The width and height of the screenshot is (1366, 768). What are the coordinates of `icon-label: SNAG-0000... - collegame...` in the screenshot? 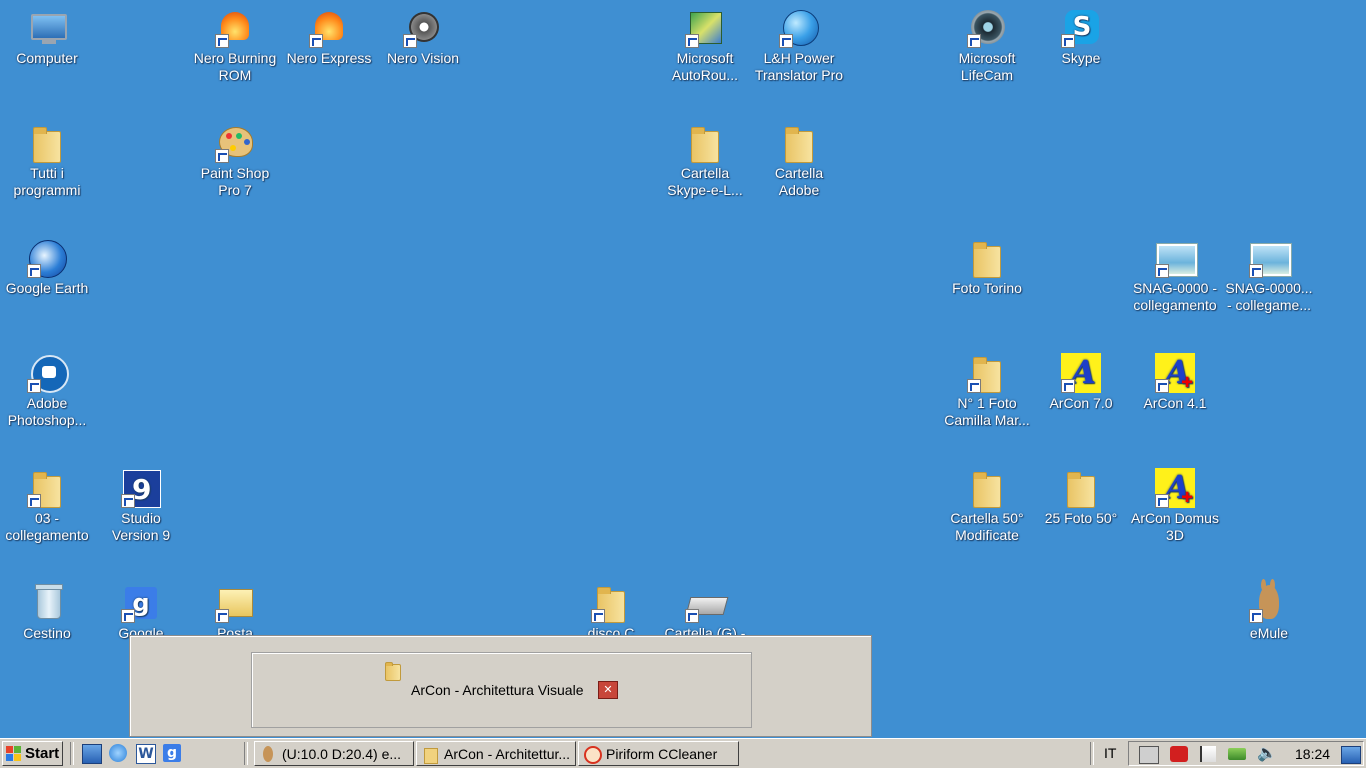 It's located at (1269, 296).